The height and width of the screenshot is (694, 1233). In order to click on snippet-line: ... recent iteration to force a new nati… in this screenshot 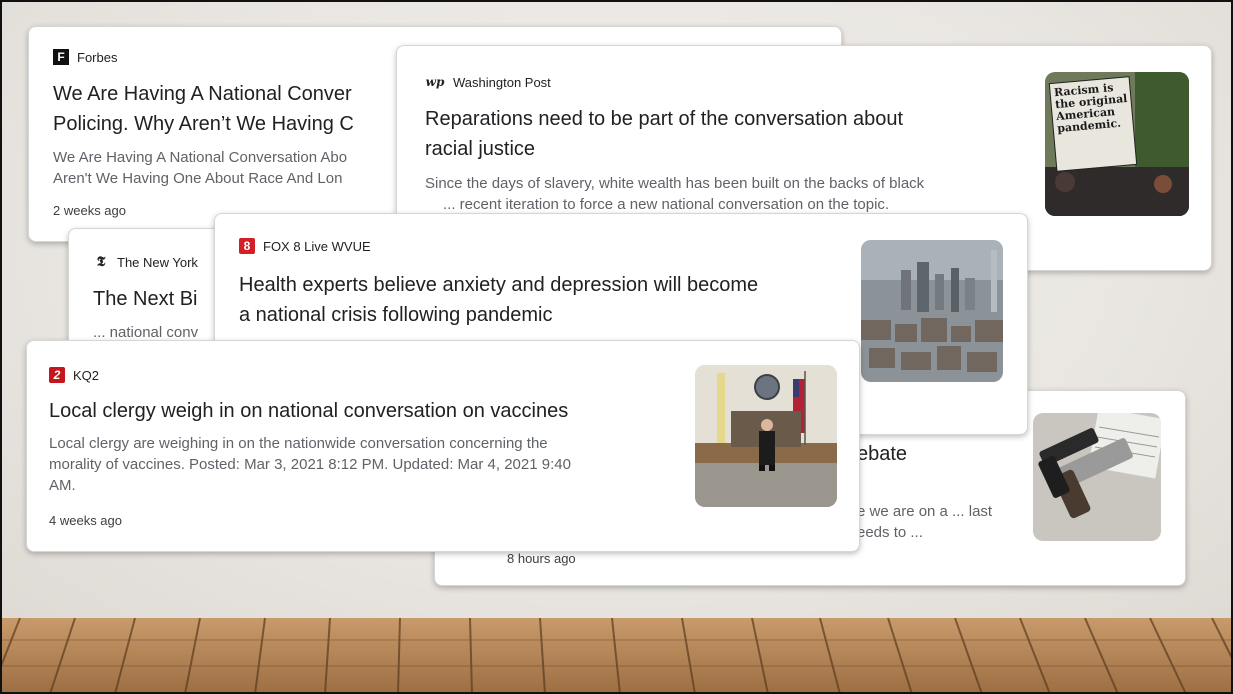, I will do `click(666, 204)`.